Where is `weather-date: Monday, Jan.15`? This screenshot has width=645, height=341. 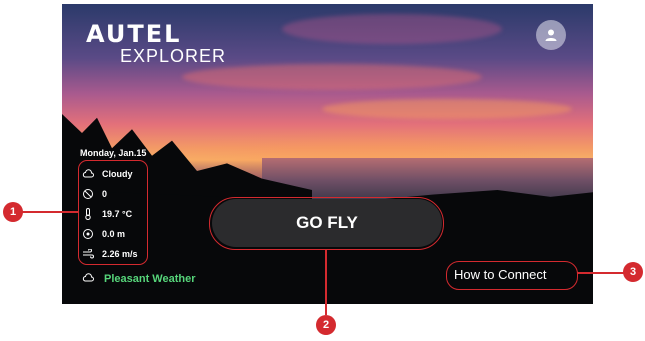
weather-date: Monday, Jan.15 is located at coordinates (113, 153).